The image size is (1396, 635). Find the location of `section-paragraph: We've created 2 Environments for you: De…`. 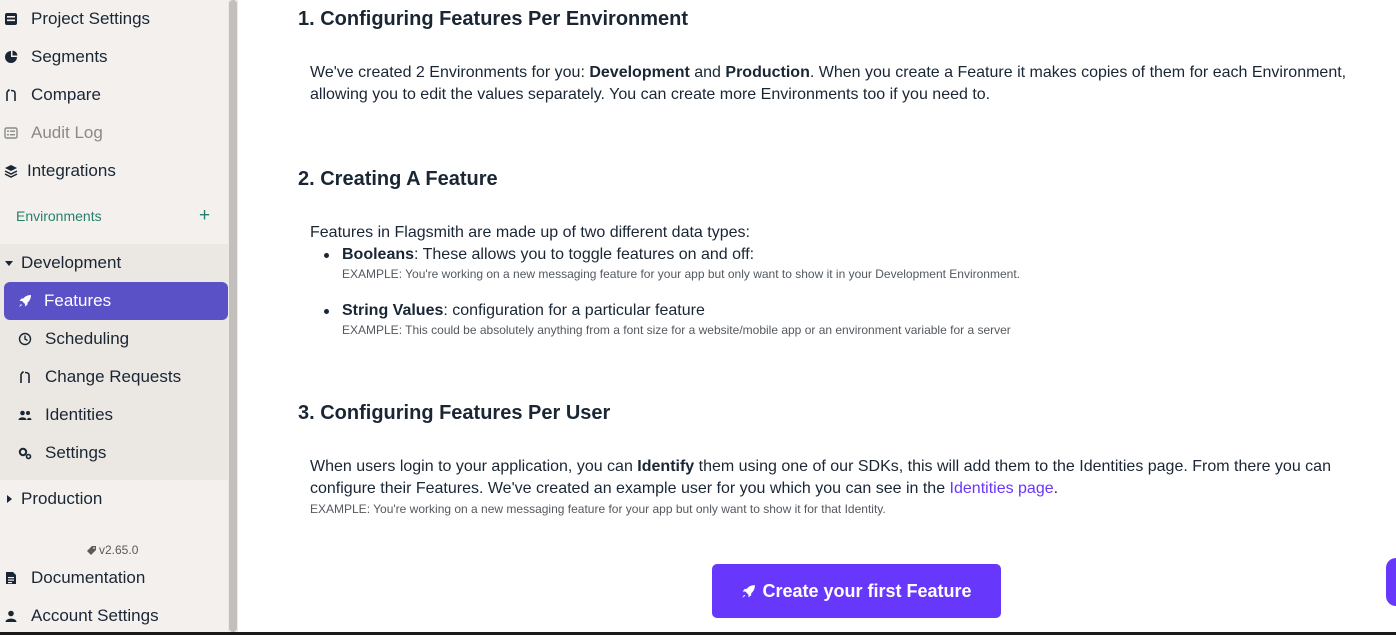

section-paragraph: We've created 2 Environments for you: De… is located at coordinates (828, 83).